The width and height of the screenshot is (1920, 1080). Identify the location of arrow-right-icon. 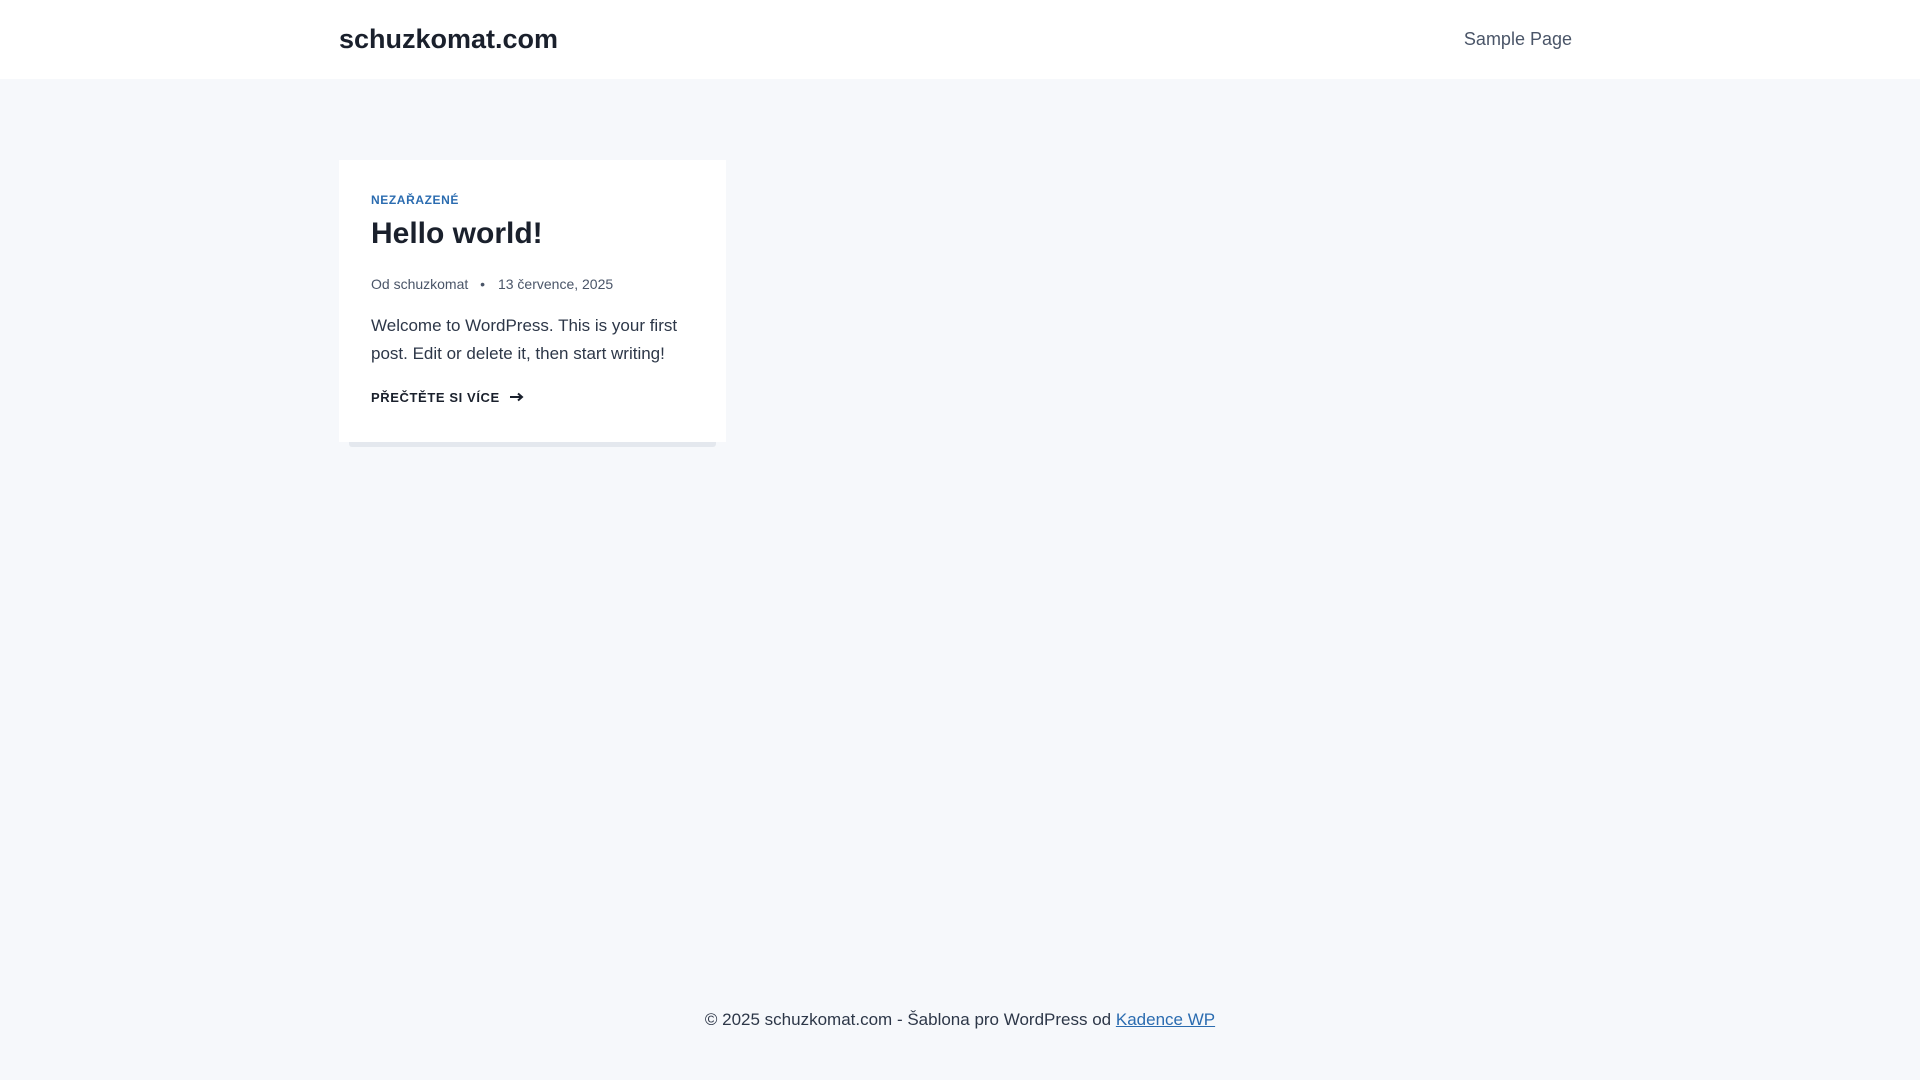
(517, 398).